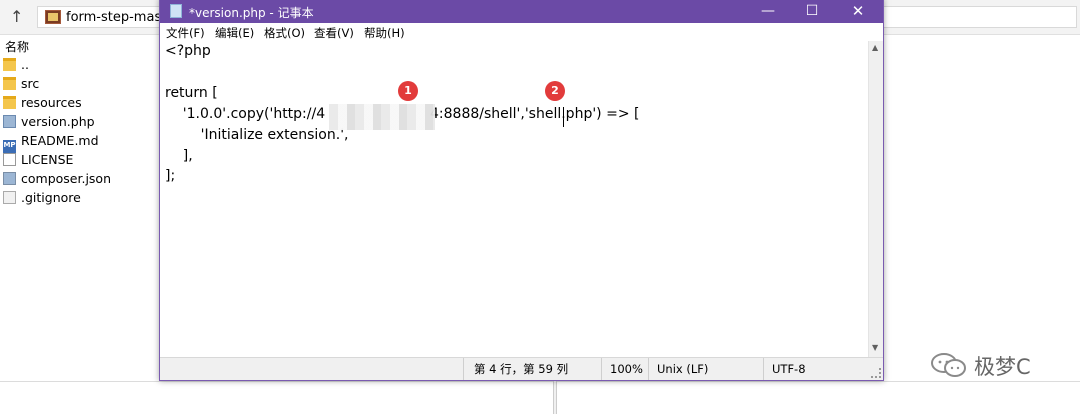 The image size is (1080, 414). I want to click on up-arrow-icon: ↑, so click(16, 16).